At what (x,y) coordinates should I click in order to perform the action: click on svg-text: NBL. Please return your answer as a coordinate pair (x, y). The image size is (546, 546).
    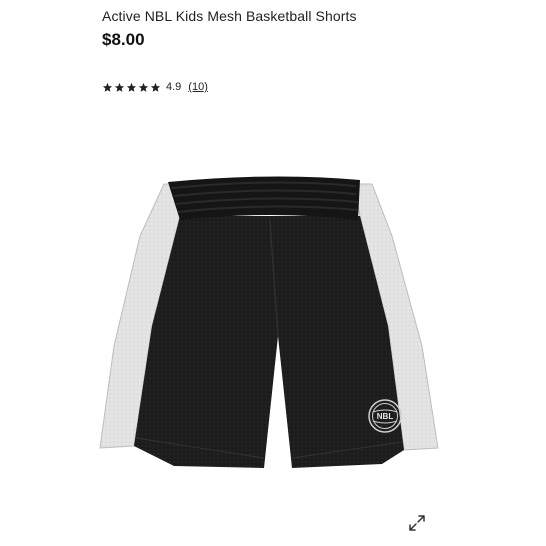
    Looking at the image, I should click on (385, 416).